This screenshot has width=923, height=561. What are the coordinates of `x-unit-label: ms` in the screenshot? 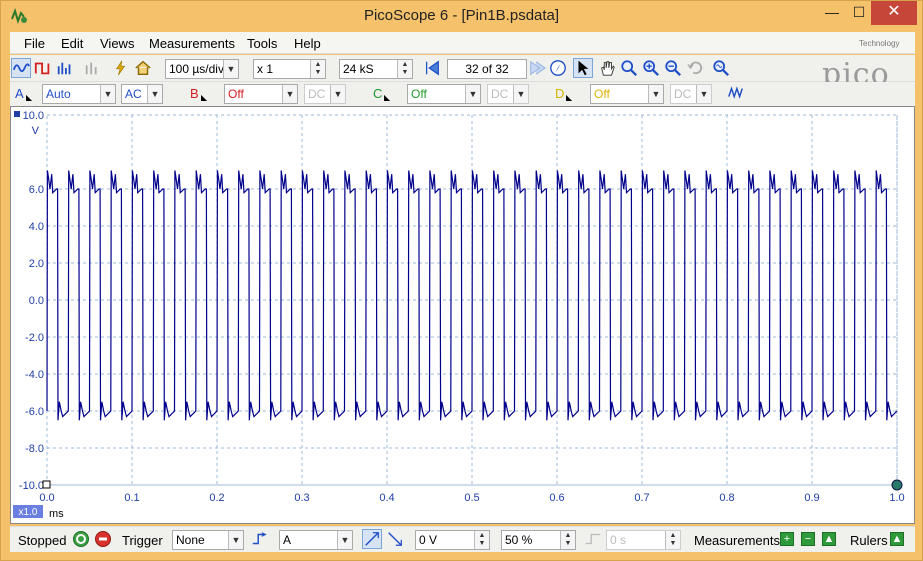 It's located at (56, 514).